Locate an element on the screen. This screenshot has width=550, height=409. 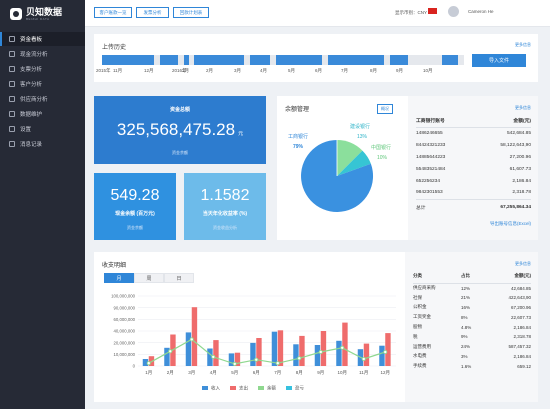
user-name: Cameron He is located at coordinates (481, 11).